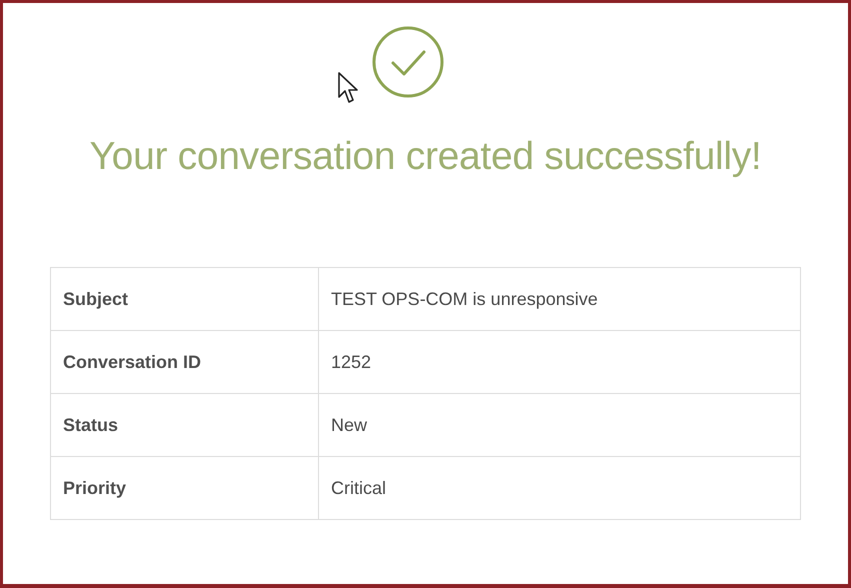  Describe the element at coordinates (559, 488) in the screenshot. I see `field-value: Critical` at that location.